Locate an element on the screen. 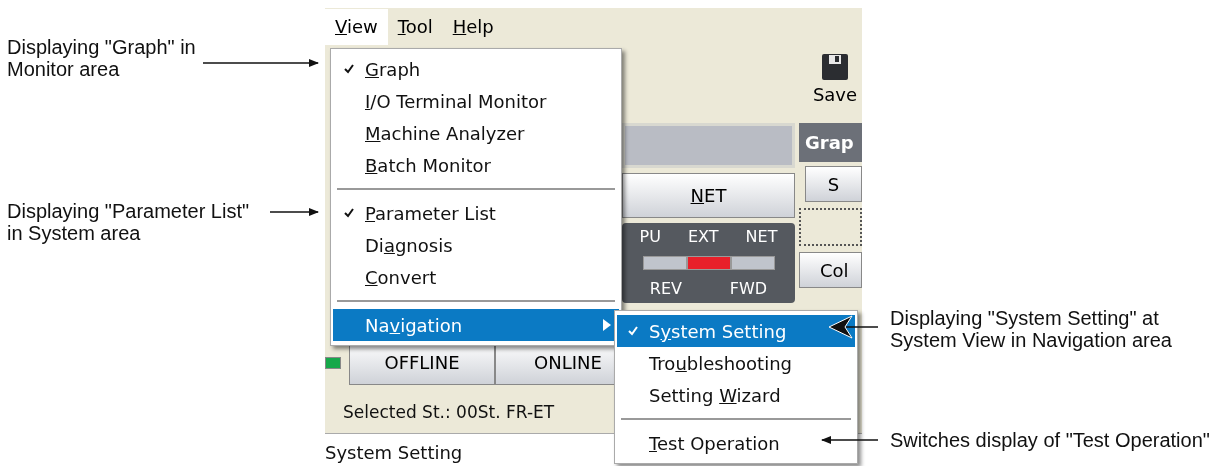  panel-button: S is located at coordinates (833, 184).